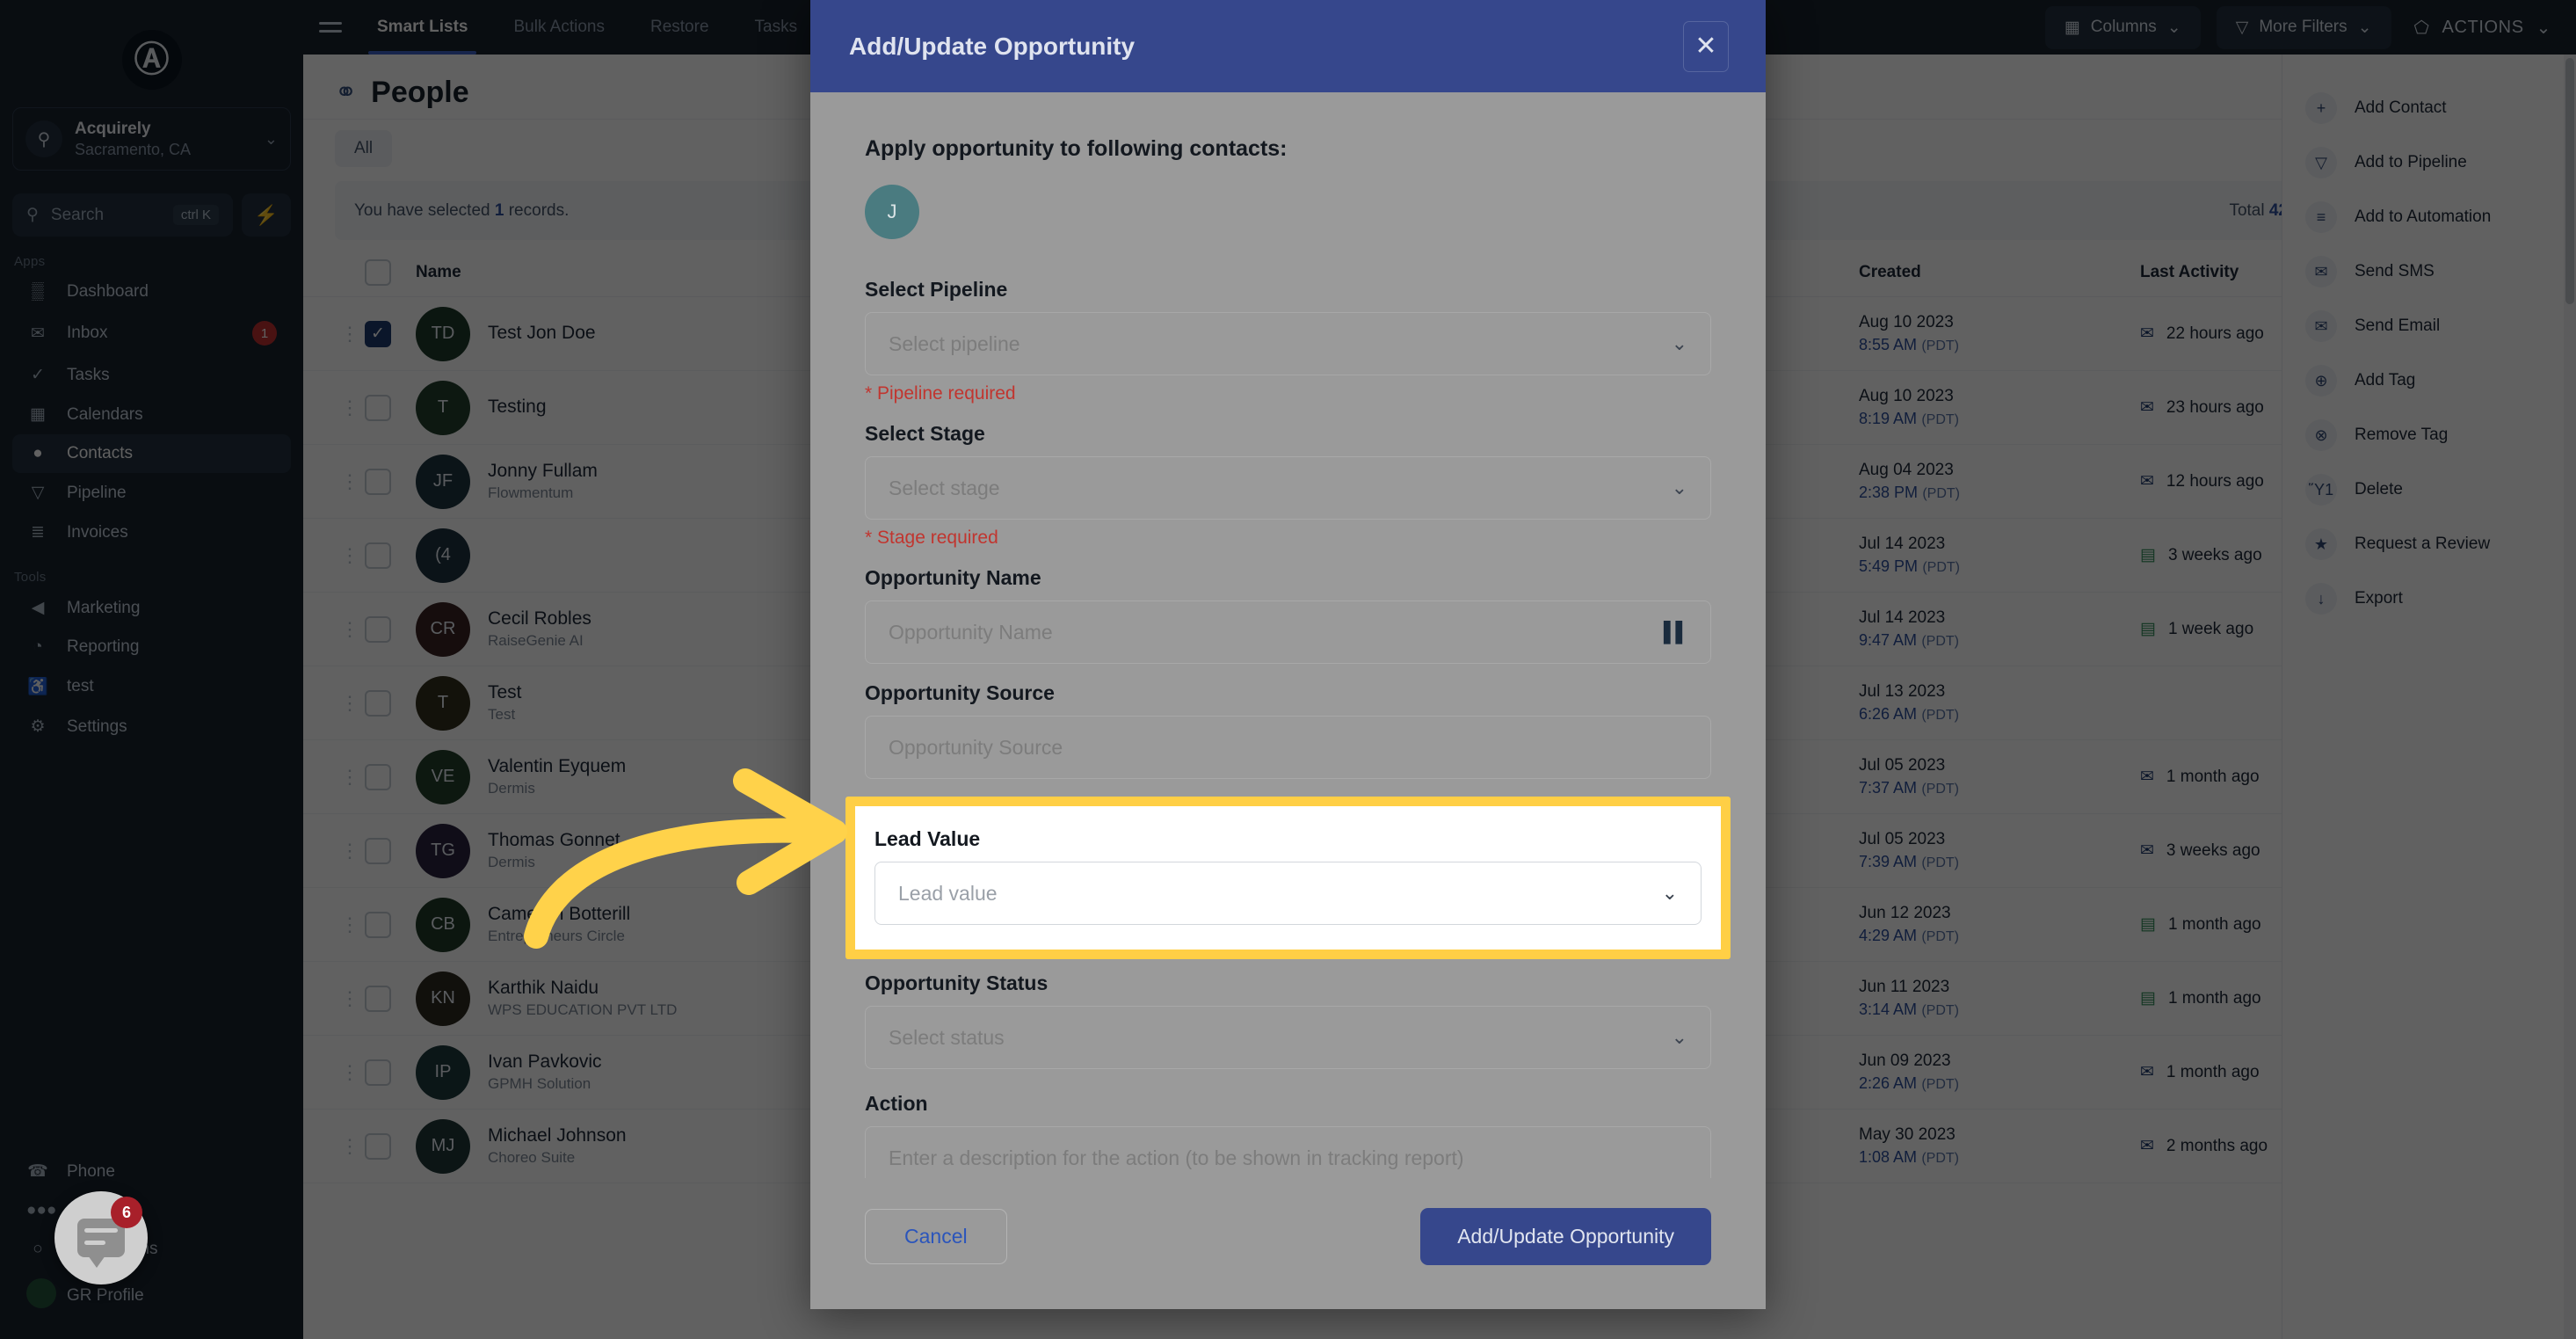 Image resolution: width=2576 pixels, height=1339 pixels. I want to click on opportunity-status-placeholder: Select status, so click(947, 1037).